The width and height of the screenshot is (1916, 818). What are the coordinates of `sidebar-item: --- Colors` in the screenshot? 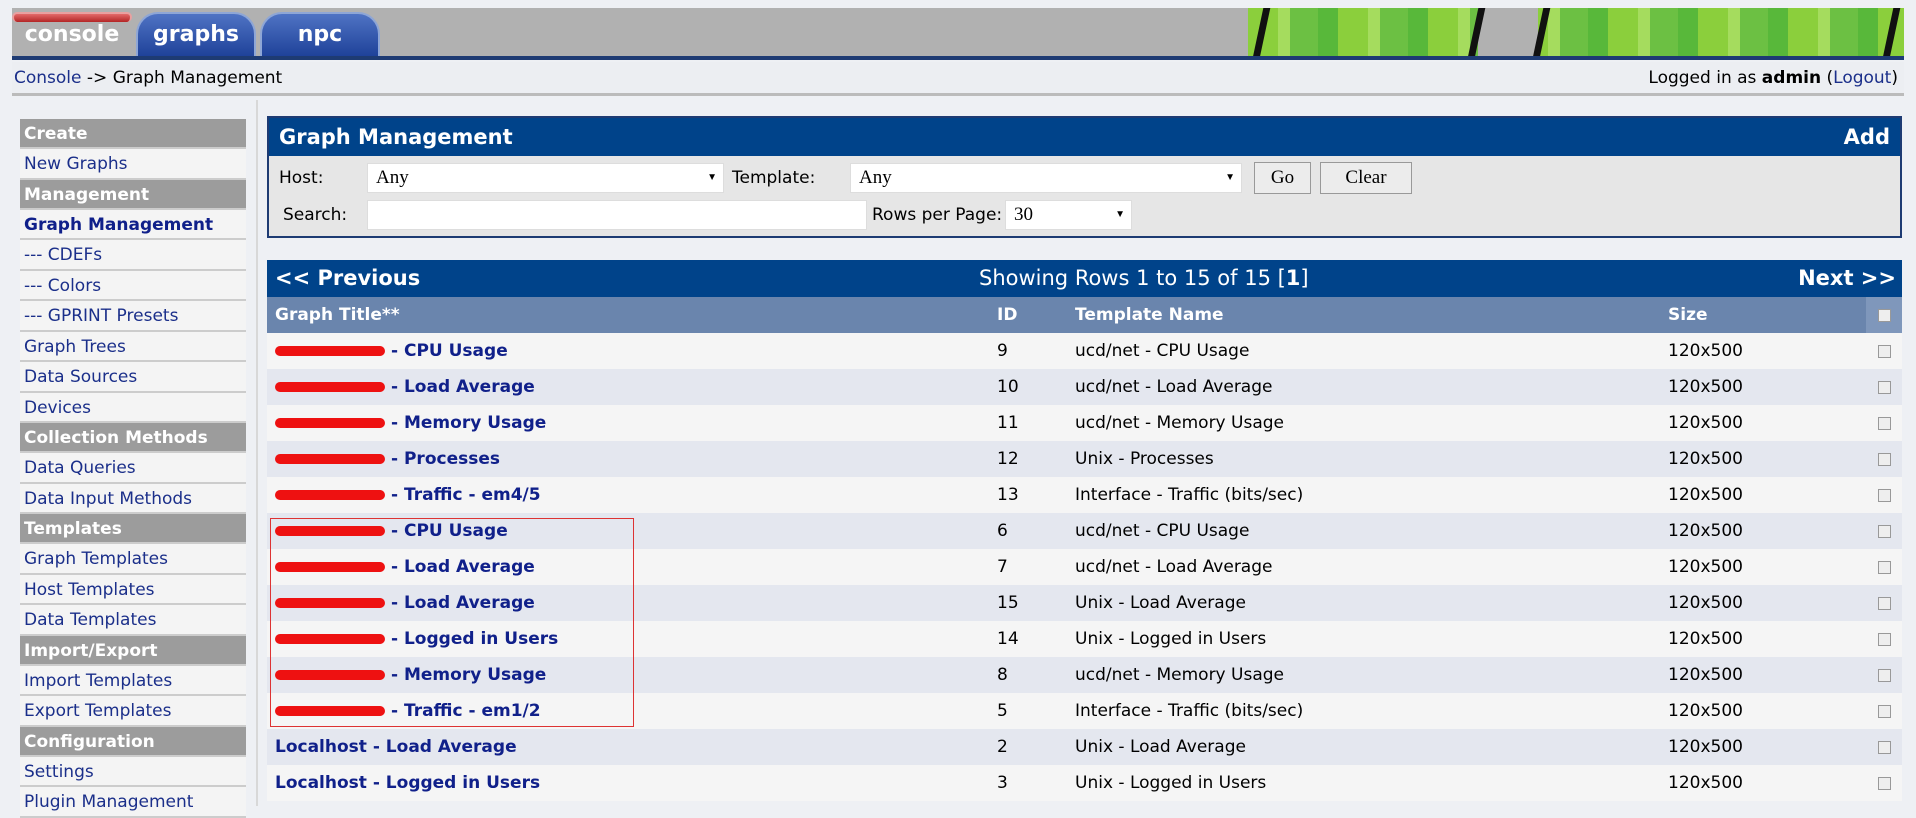 It's located at (133, 285).